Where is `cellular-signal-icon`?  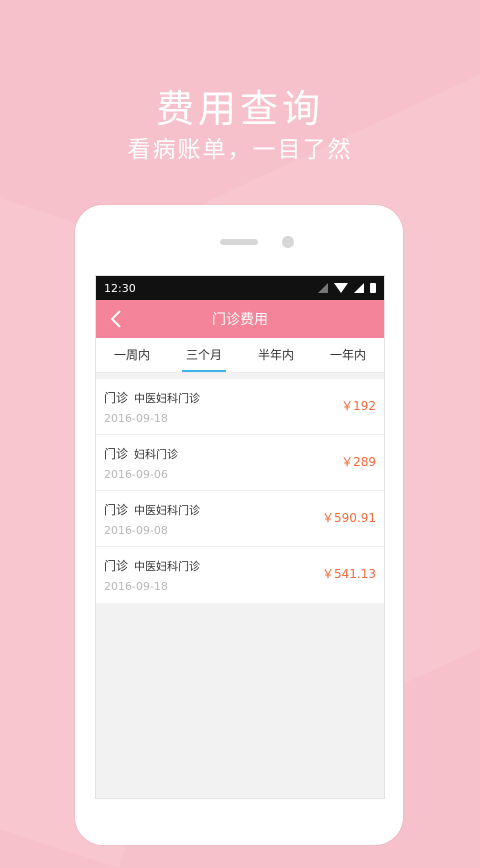 cellular-signal-icon is located at coordinates (359, 288).